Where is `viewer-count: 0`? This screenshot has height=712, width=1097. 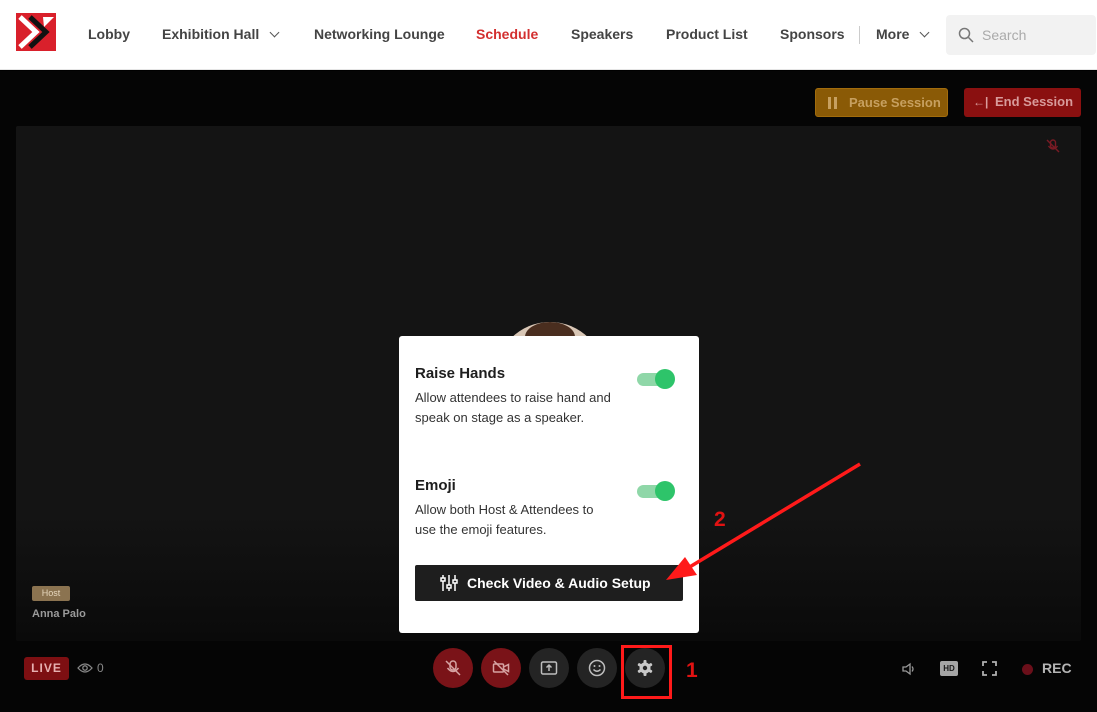 viewer-count: 0 is located at coordinates (100, 668).